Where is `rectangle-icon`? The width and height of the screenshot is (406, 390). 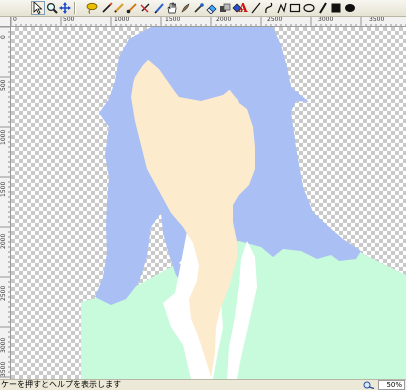 rectangle-icon is located at coordinates (295, 8).